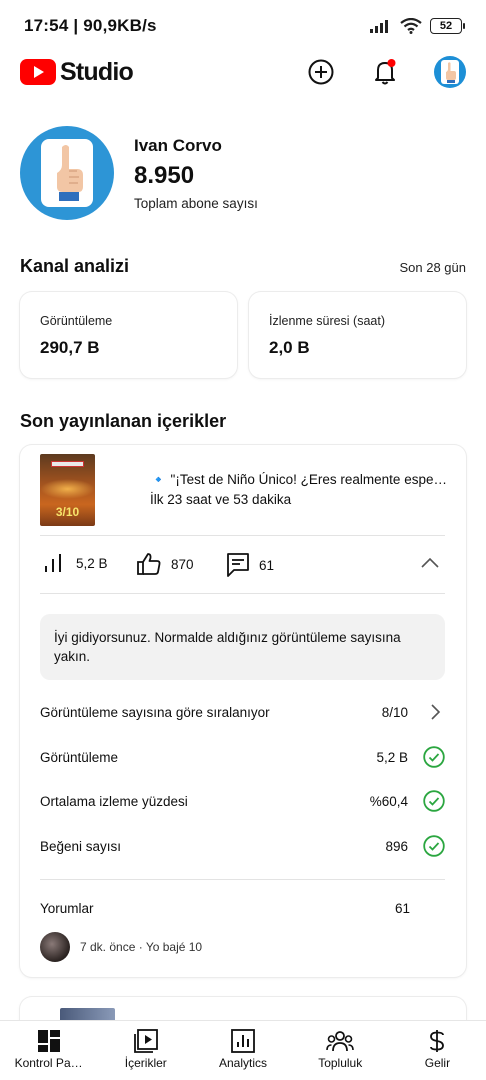 Image resolution: width=486 pixels, height=1080 pixels. I want to click on bottom-navigation: Kontrol Pa… İçerikler Analytics Topluluk, so click(243, 1050).